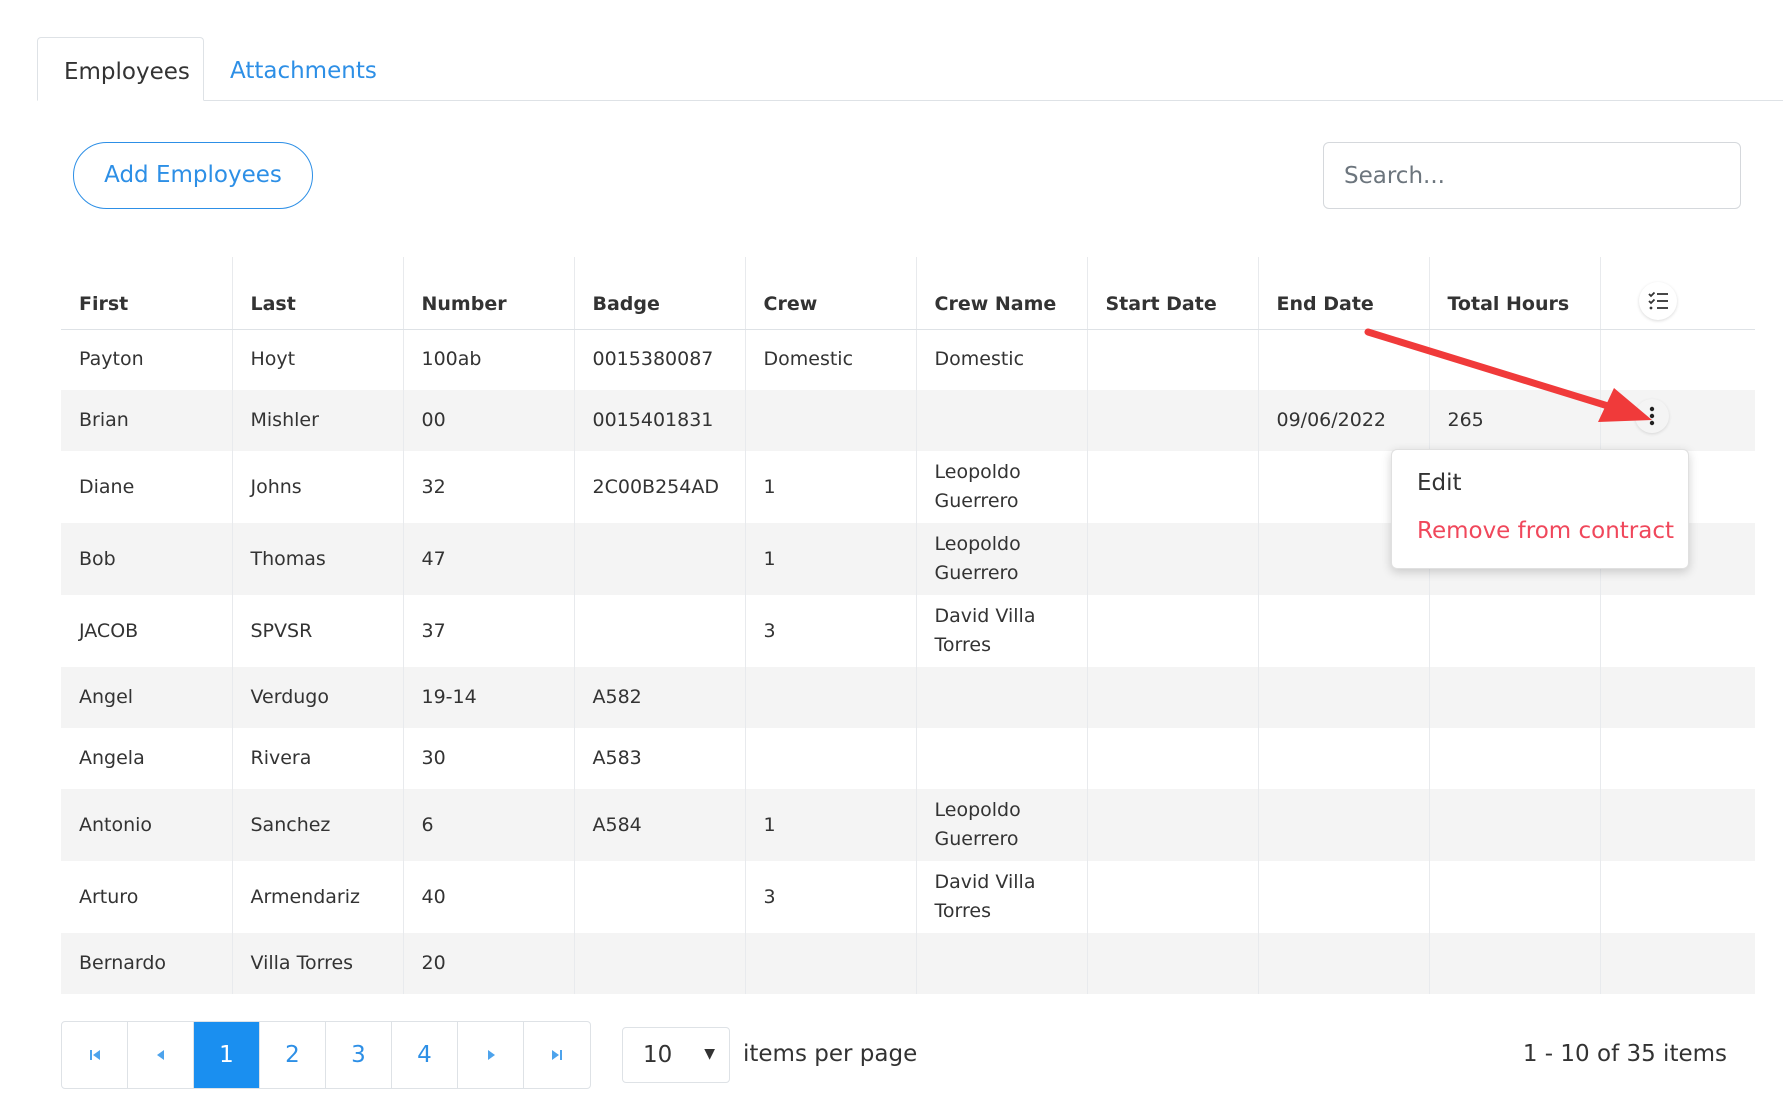 The image size is (1783, 1113). Describe the element at coordinates (831, 293) in the screenshot. I see `column-header-crew: Crew` at that location.